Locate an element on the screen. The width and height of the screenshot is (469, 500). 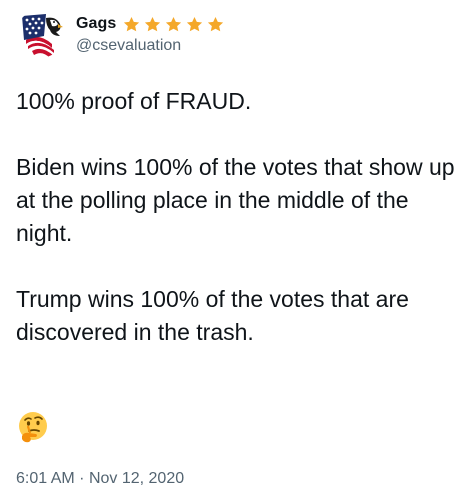
display-name: Gags is located at coordinates (96, 24).